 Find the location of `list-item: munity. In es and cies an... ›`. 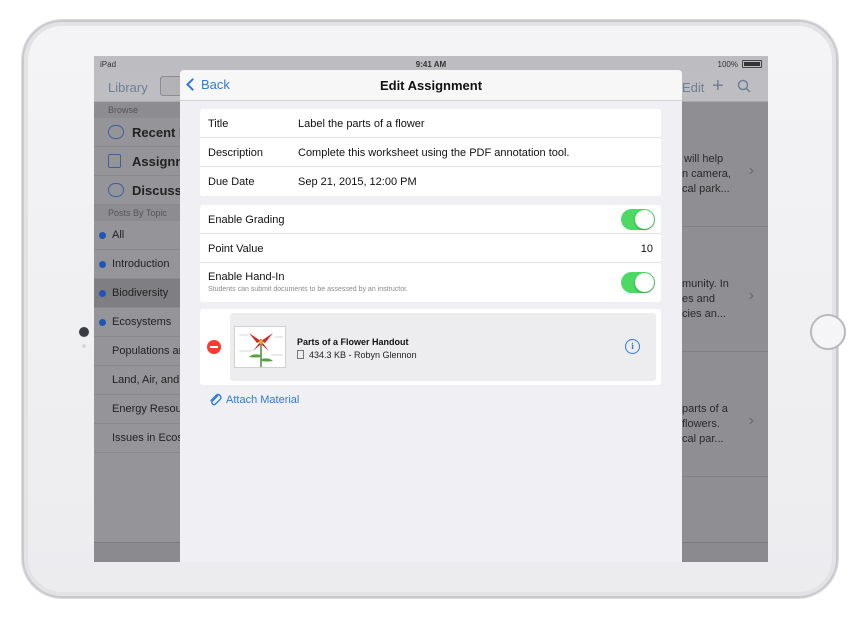

list-item: munity. In es and cies an... › is located at coordinates (725, 289).